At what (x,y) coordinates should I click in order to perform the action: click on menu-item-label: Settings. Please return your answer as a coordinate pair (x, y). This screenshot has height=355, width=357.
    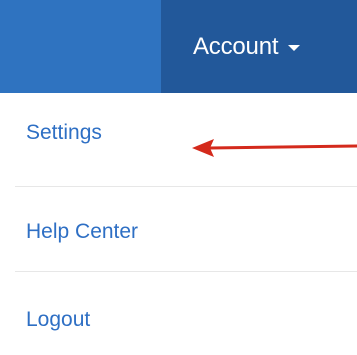
    Looking at the image, I should click on (64, 132).